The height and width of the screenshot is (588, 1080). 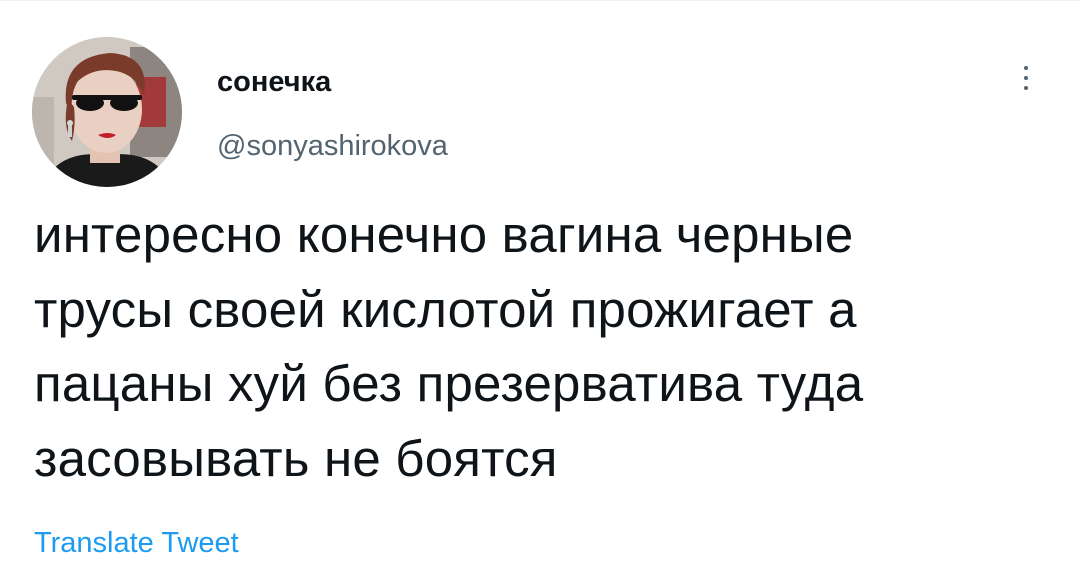 I want to click on tweet-text-line: засовывать не боятся, so click(x=296, y=458).